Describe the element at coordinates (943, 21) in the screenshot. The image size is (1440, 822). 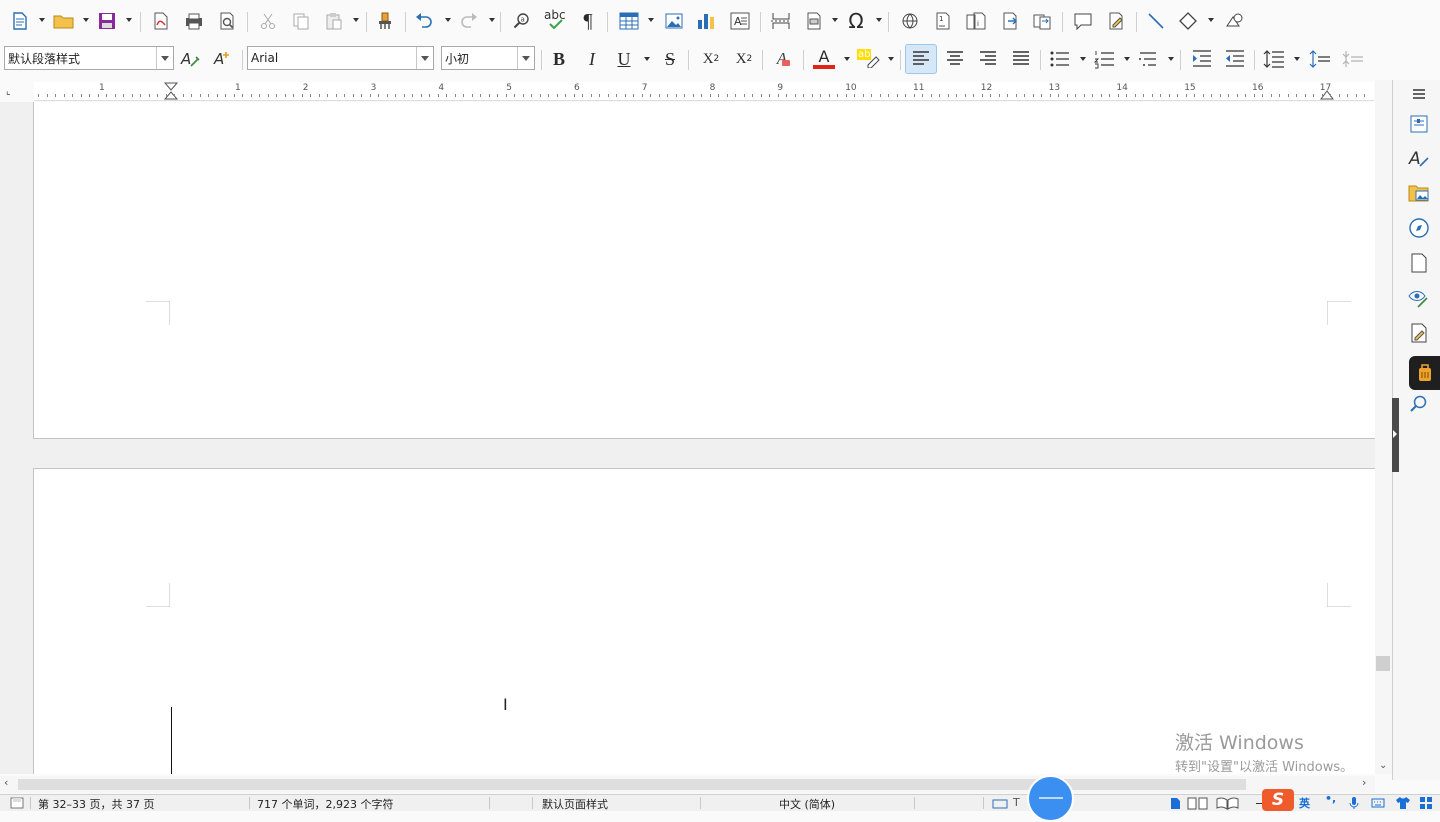
I see `footnote-icon: 1` at that location.